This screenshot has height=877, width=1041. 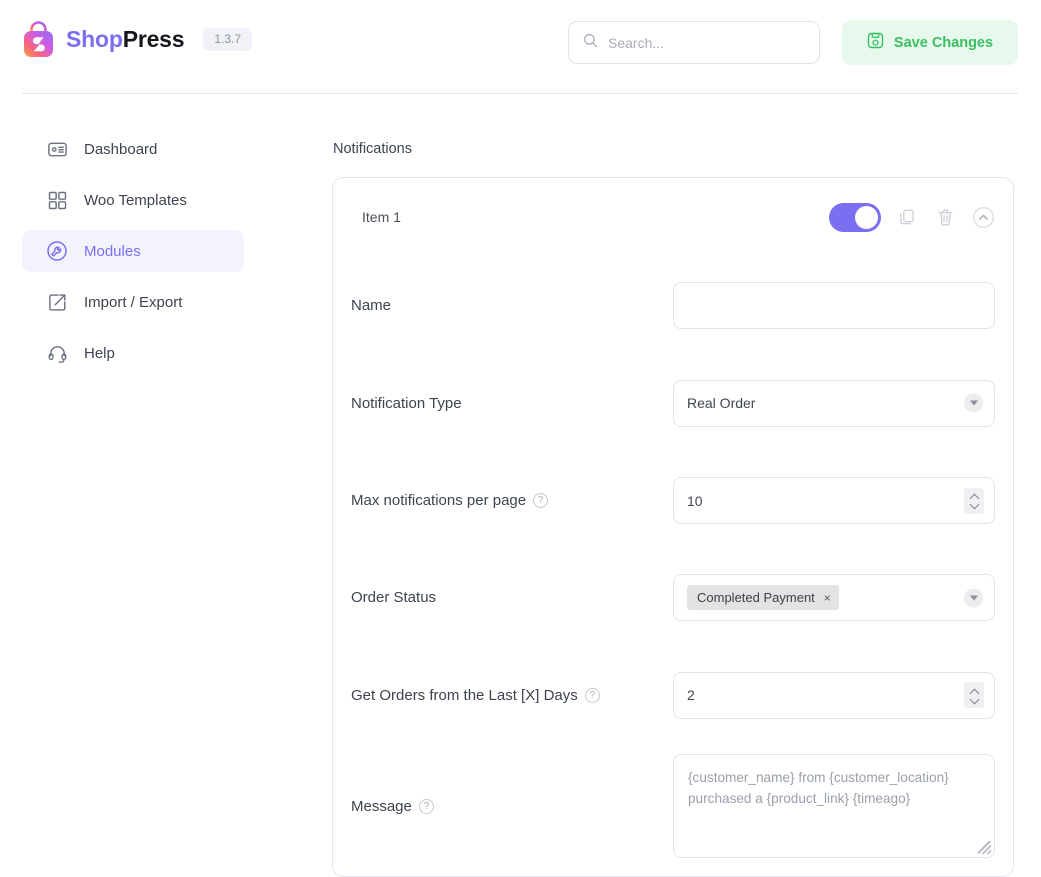 I want to click on brand: ShopPress 1.3.7, so click(x=137, y=39).